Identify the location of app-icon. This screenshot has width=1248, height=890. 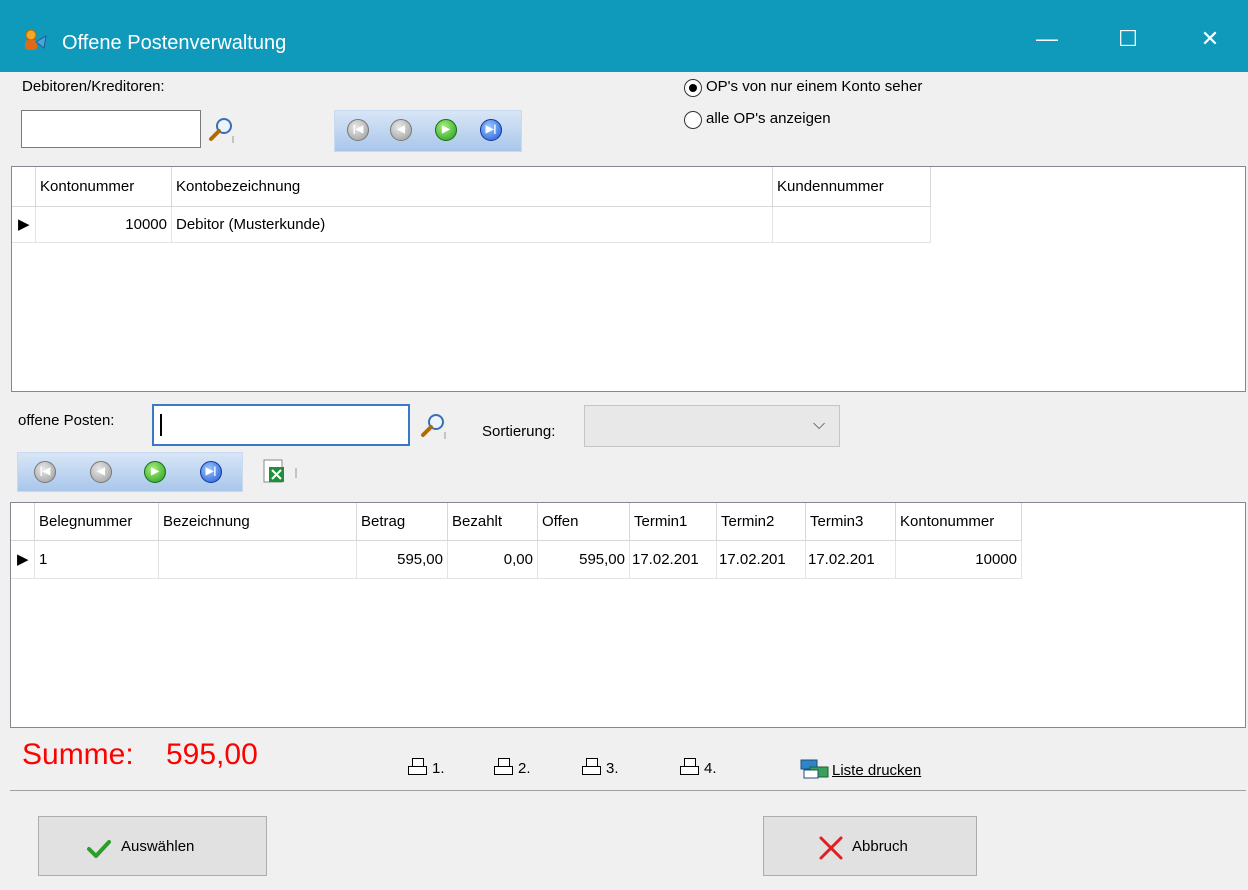
(36, 39).